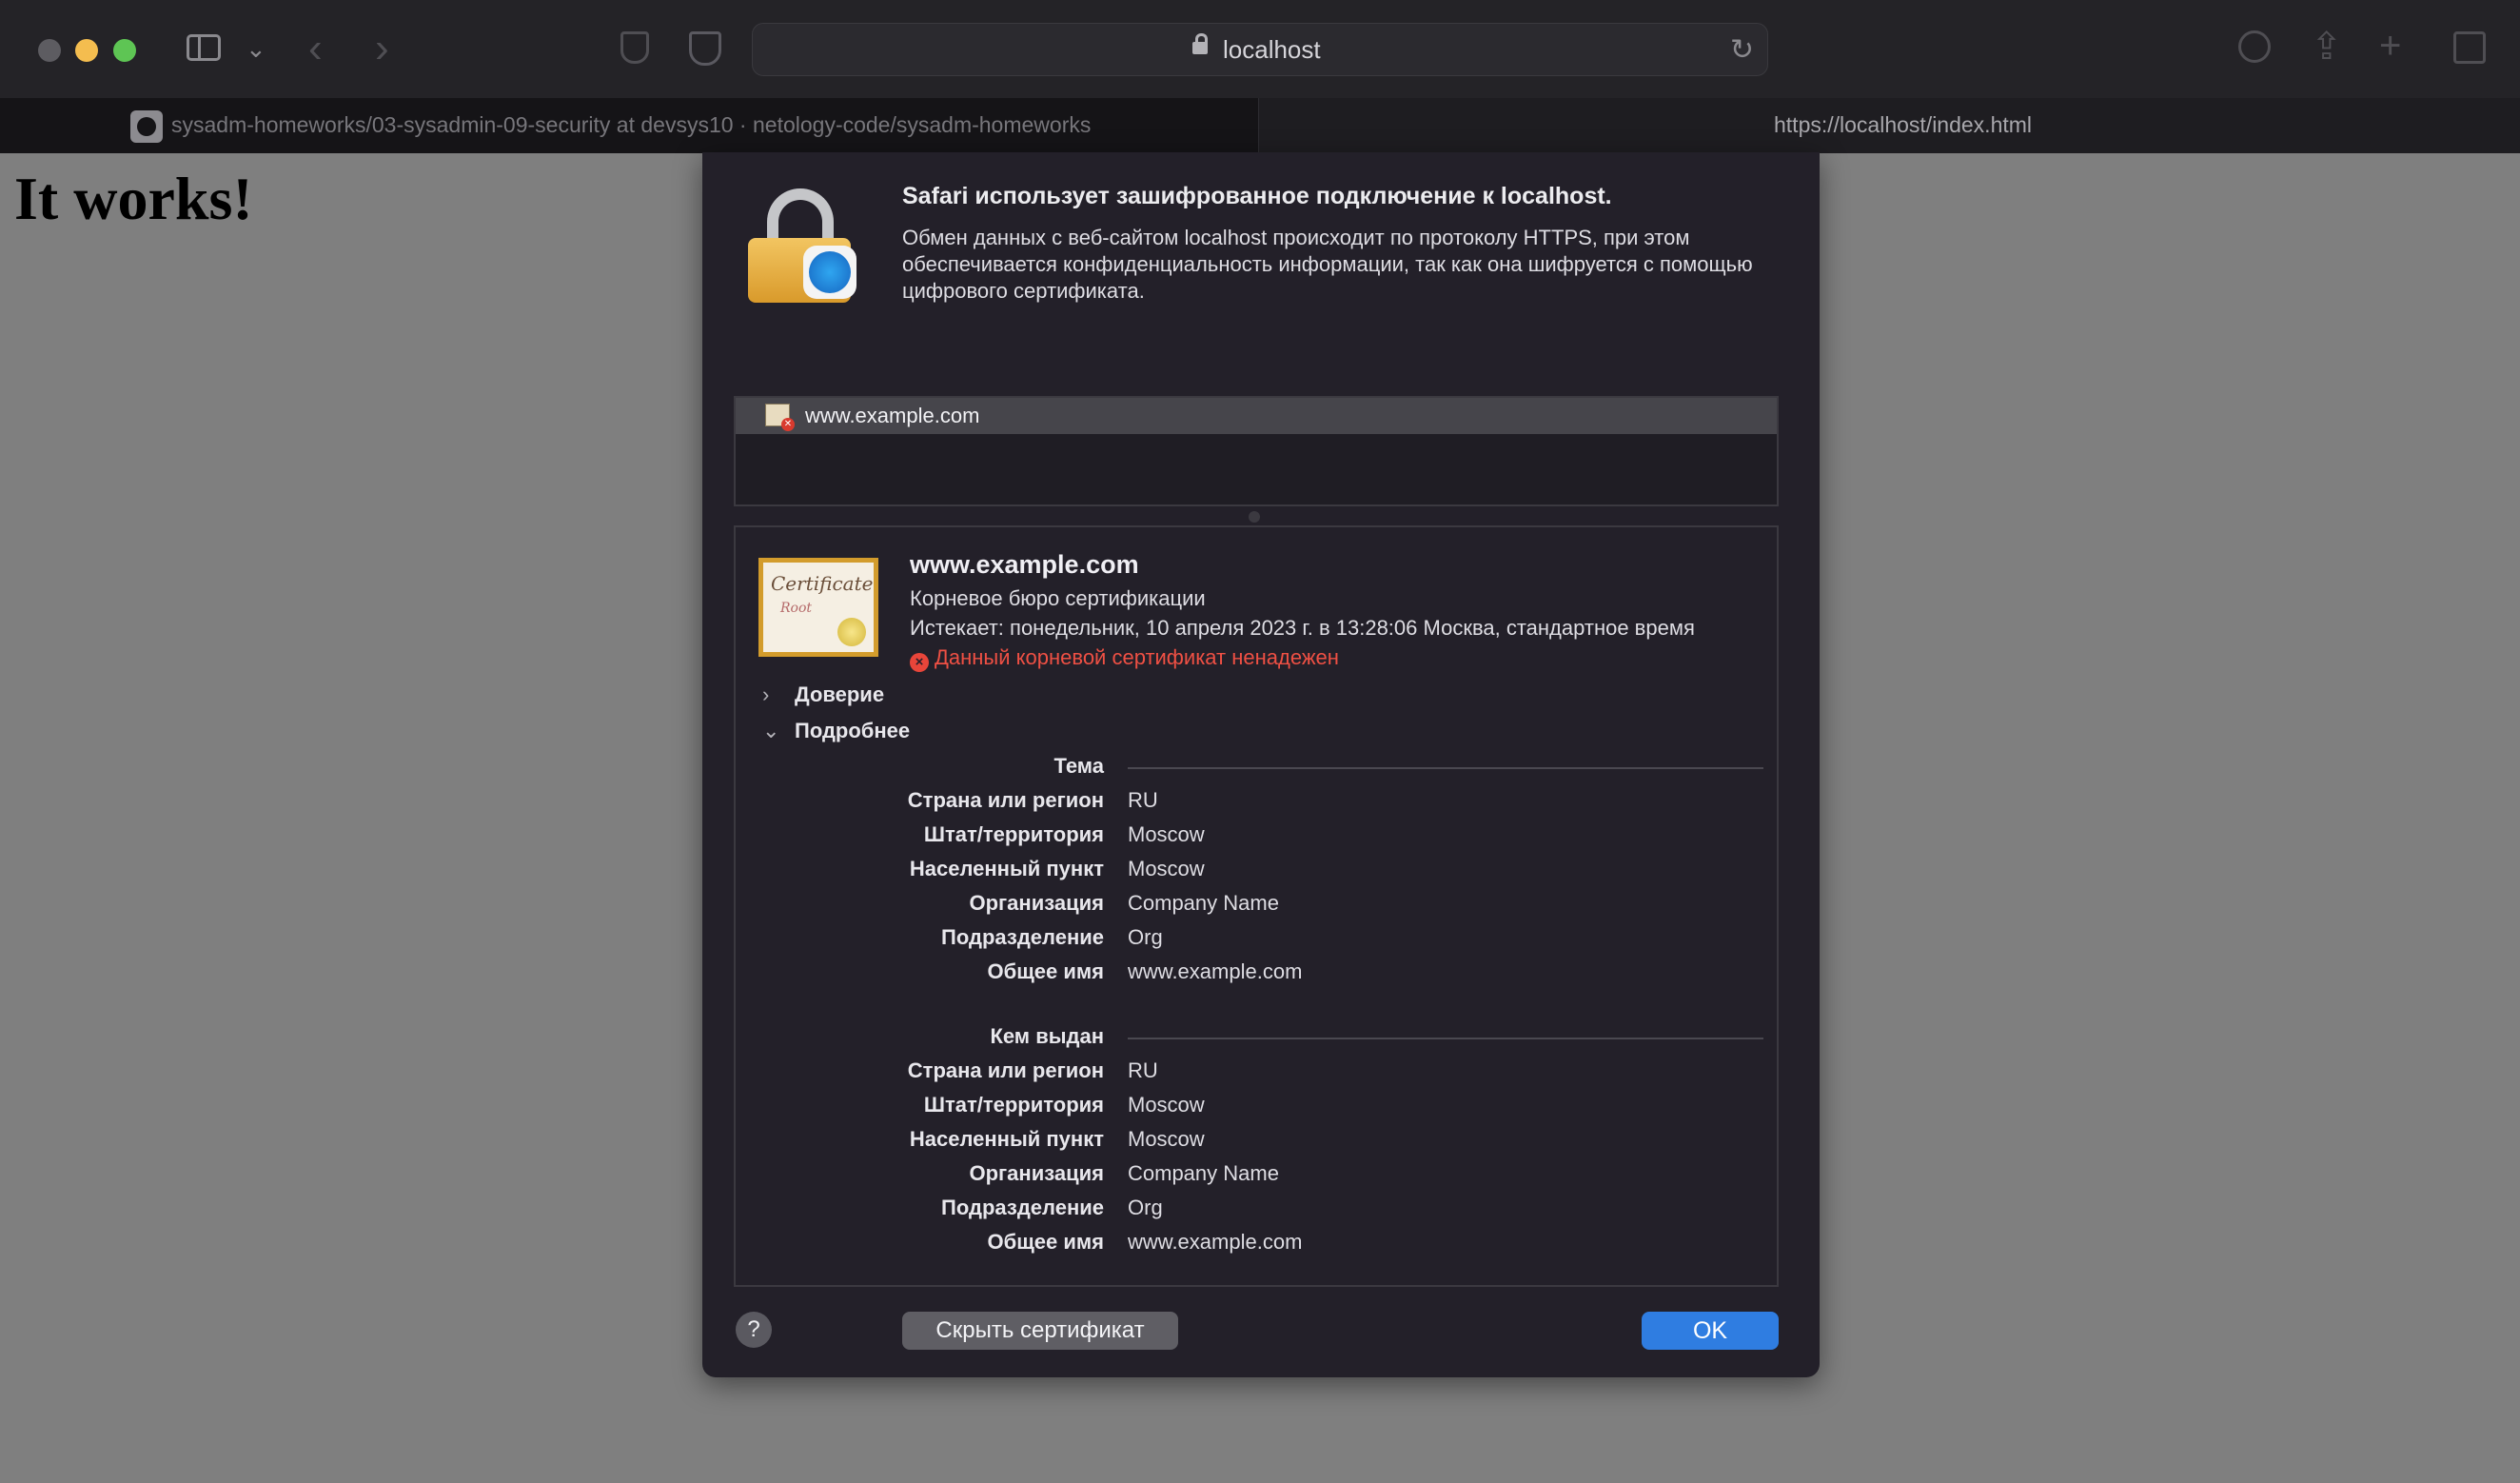  What do you see at coordinates (1903, 125) in the screenshot?
I see `tab-localhost: https://localhost/index.html` at bounding box center [1903, 125].